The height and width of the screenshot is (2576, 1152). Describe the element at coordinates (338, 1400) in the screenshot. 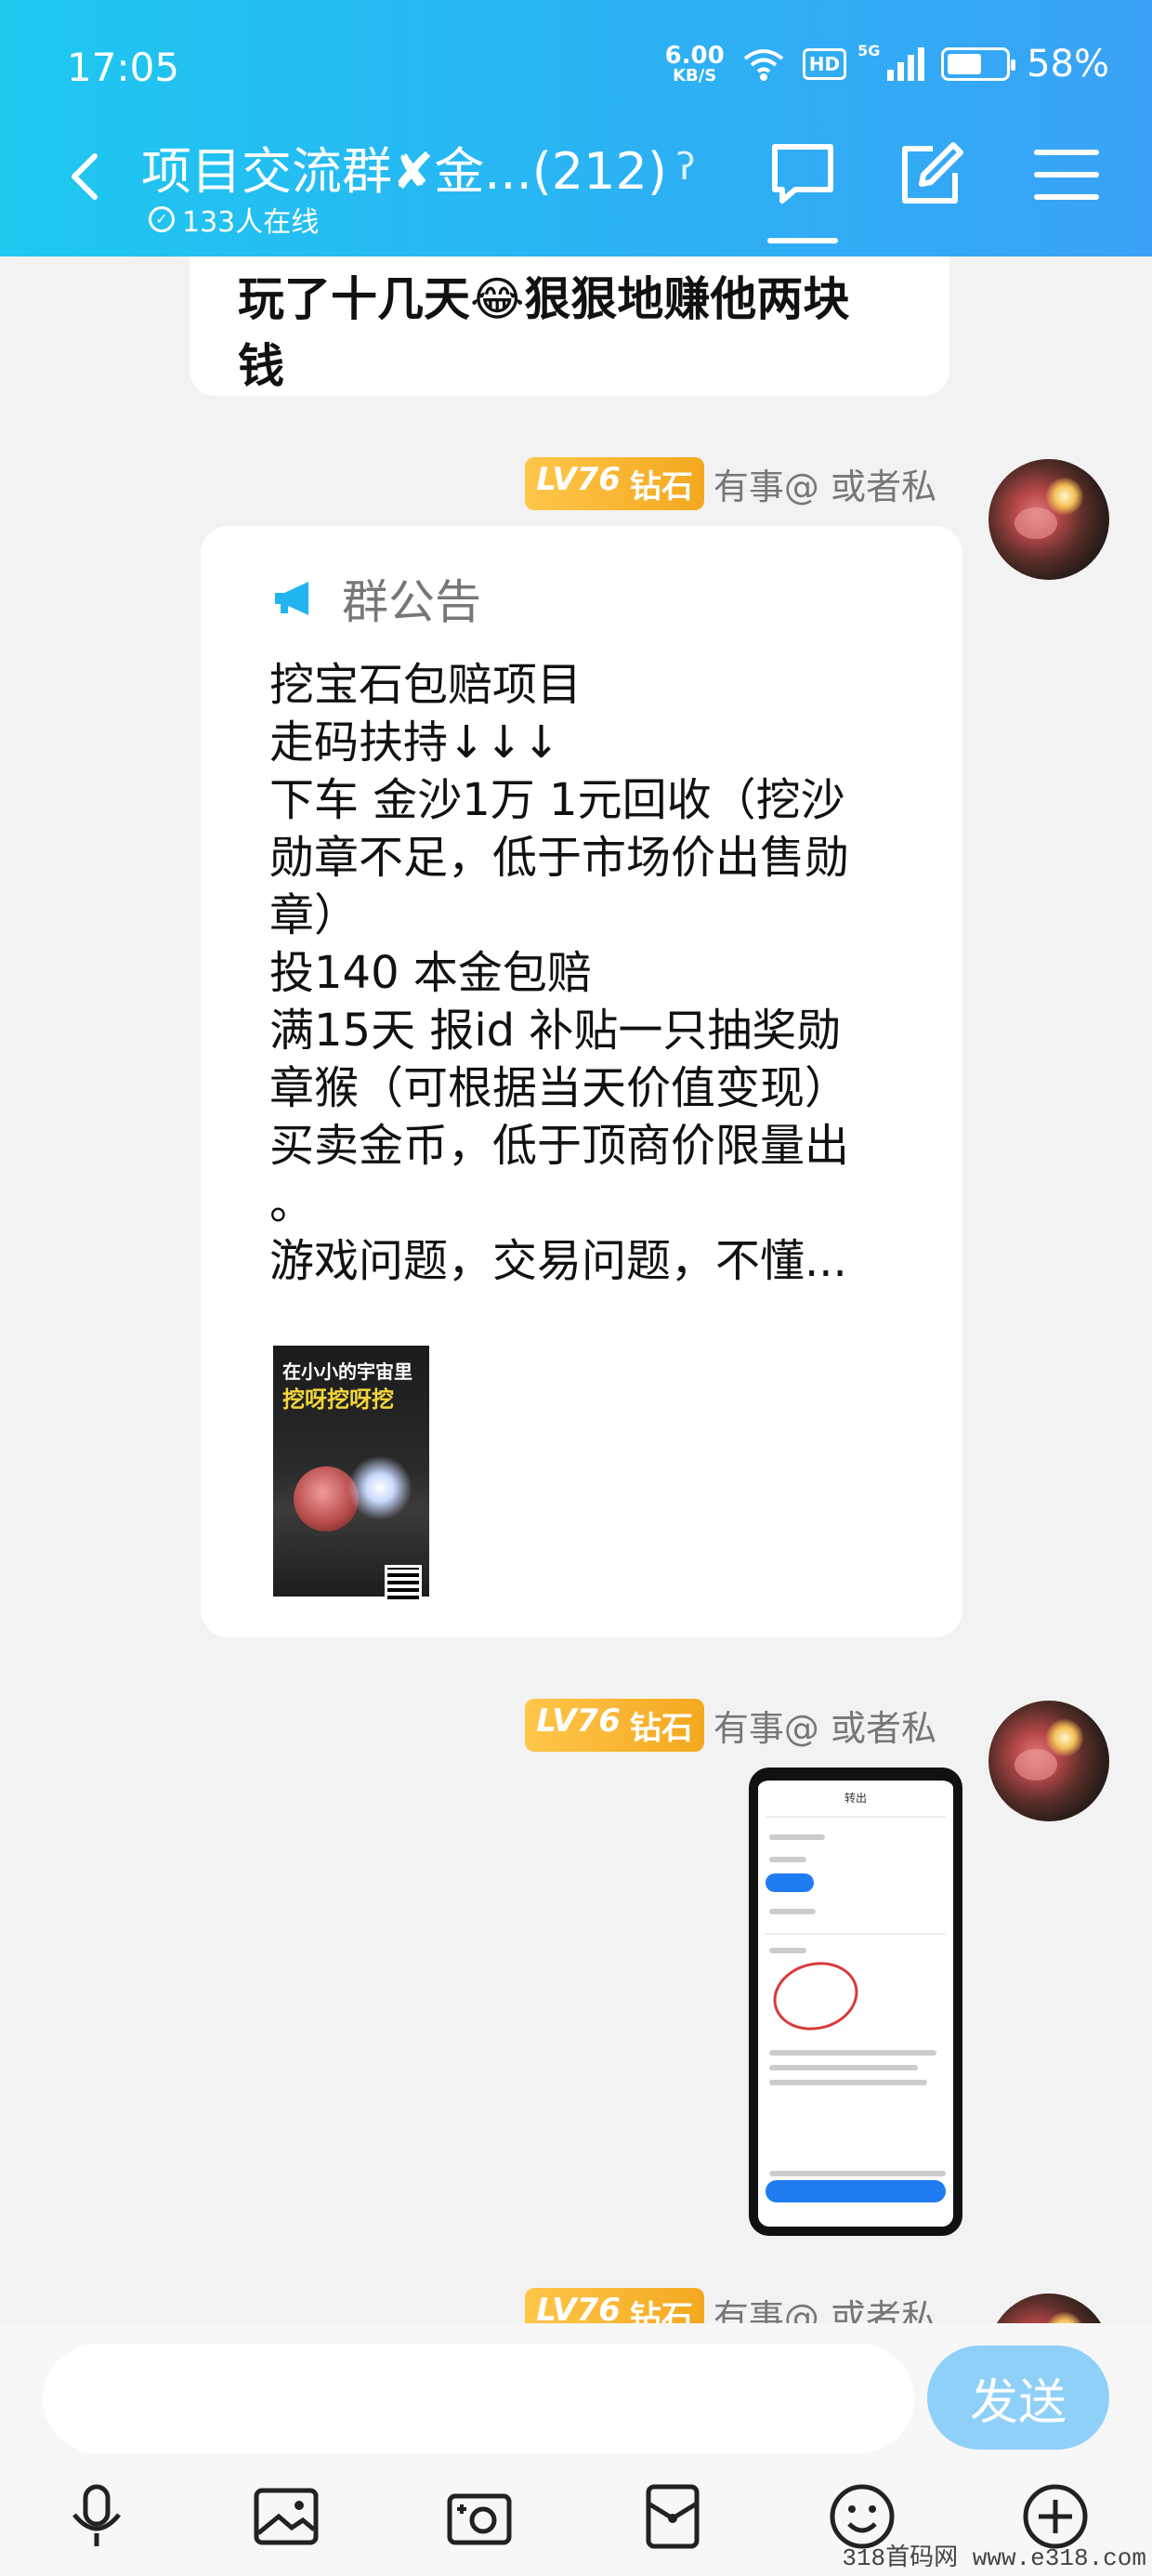

I see `poster-text: 挖呀挖呀挖` at that location.